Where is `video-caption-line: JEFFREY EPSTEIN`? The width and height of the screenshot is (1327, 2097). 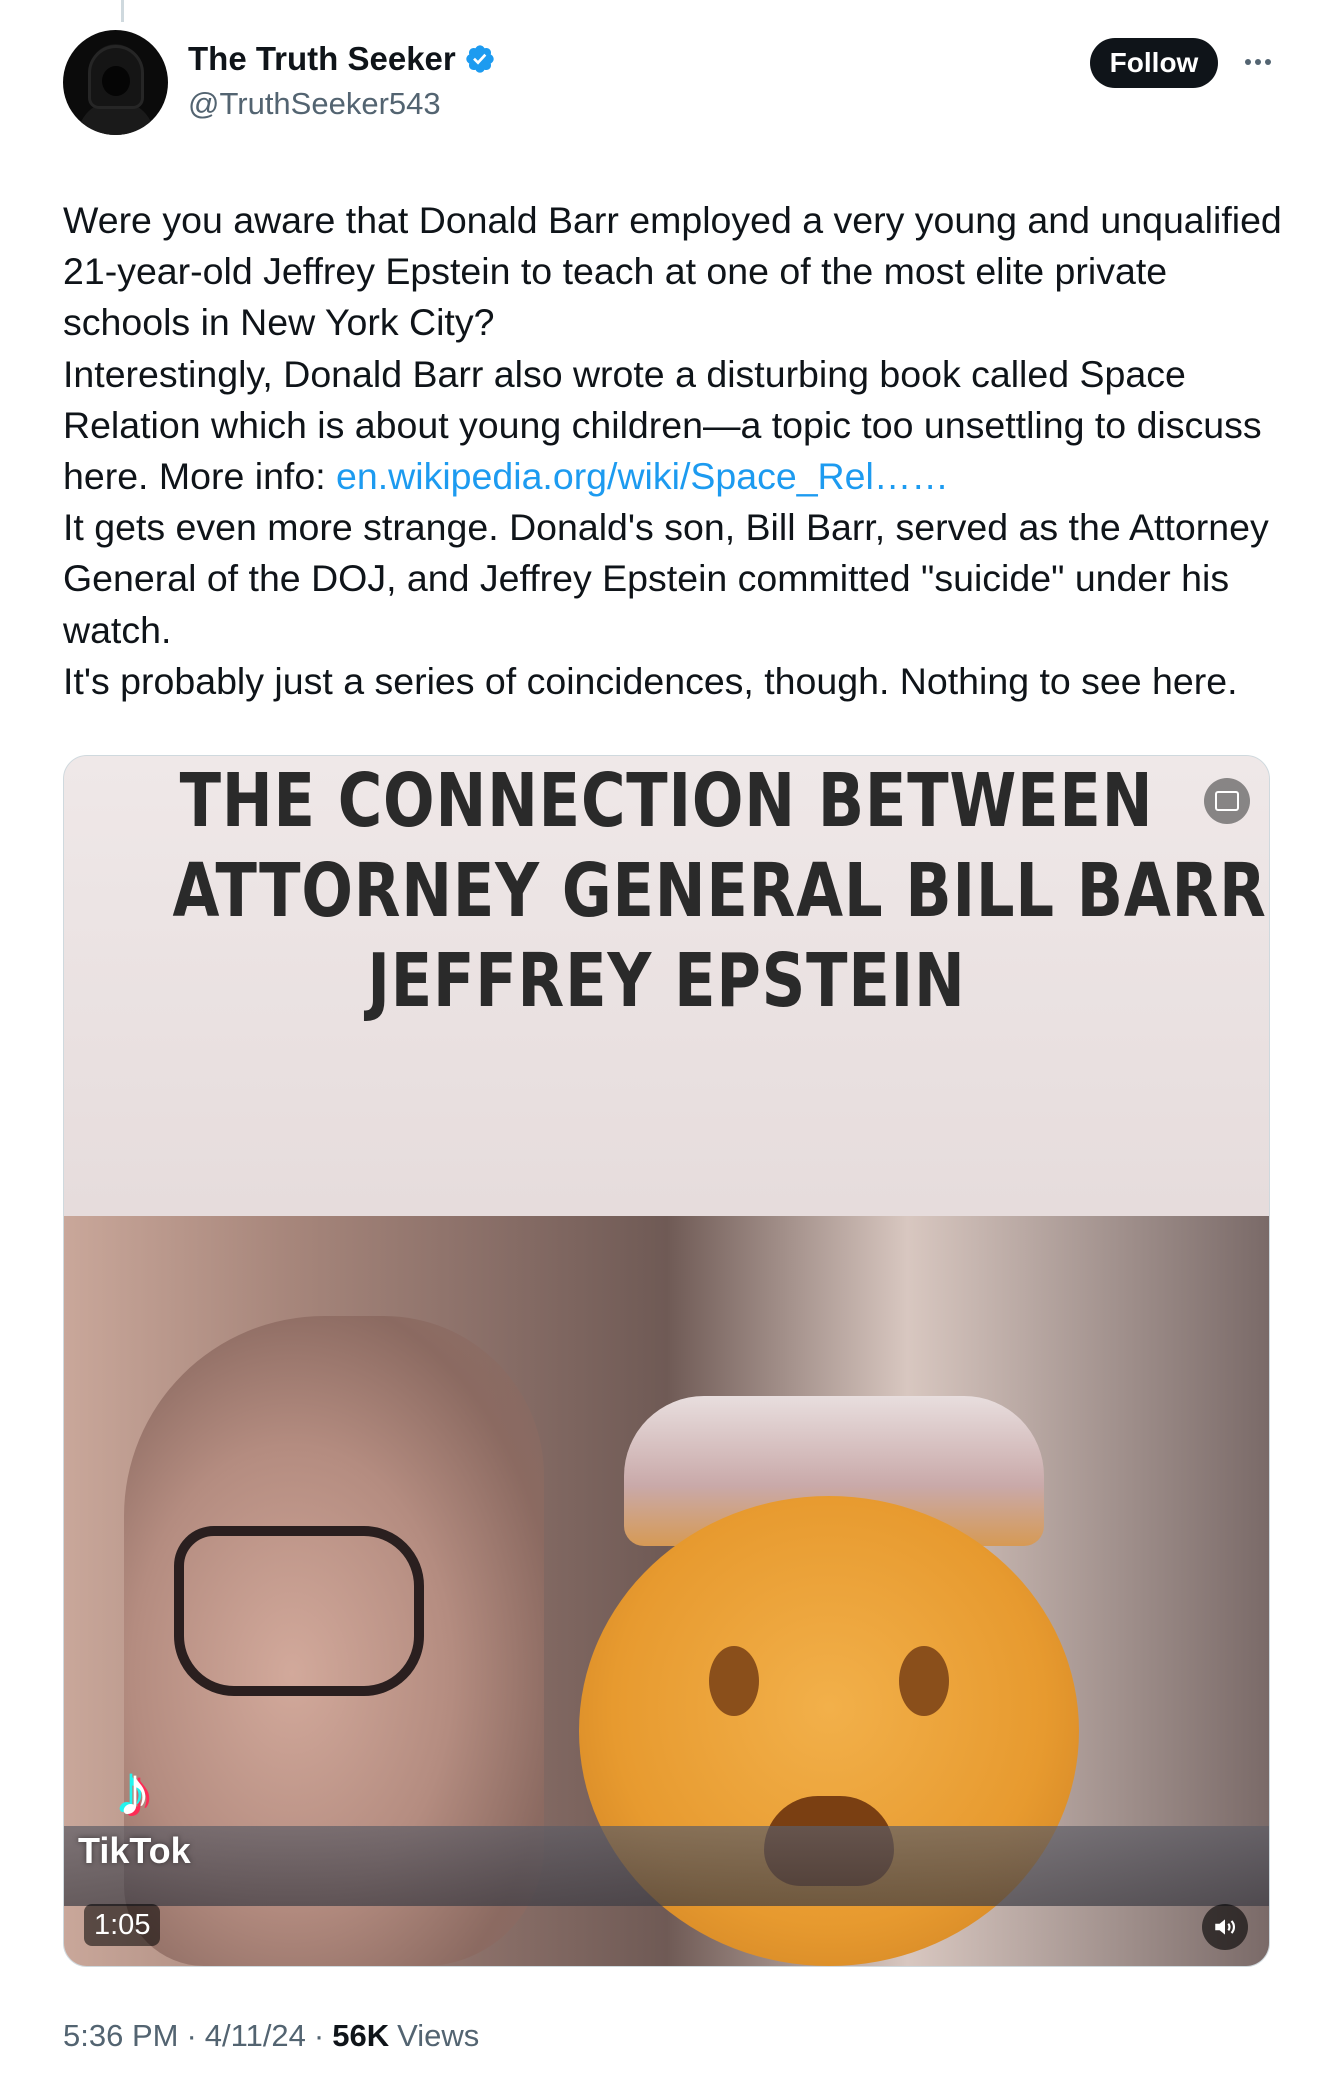 video-caption-line: JEFFREY EPSTEIN is located at coordinates (666, 981).